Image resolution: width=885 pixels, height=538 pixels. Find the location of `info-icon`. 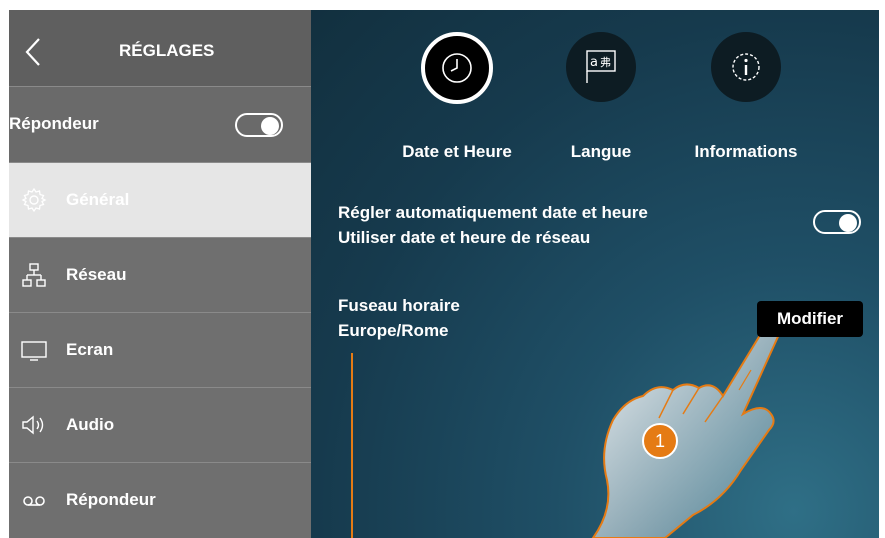

info-icon is located at coordinates (746, 69).